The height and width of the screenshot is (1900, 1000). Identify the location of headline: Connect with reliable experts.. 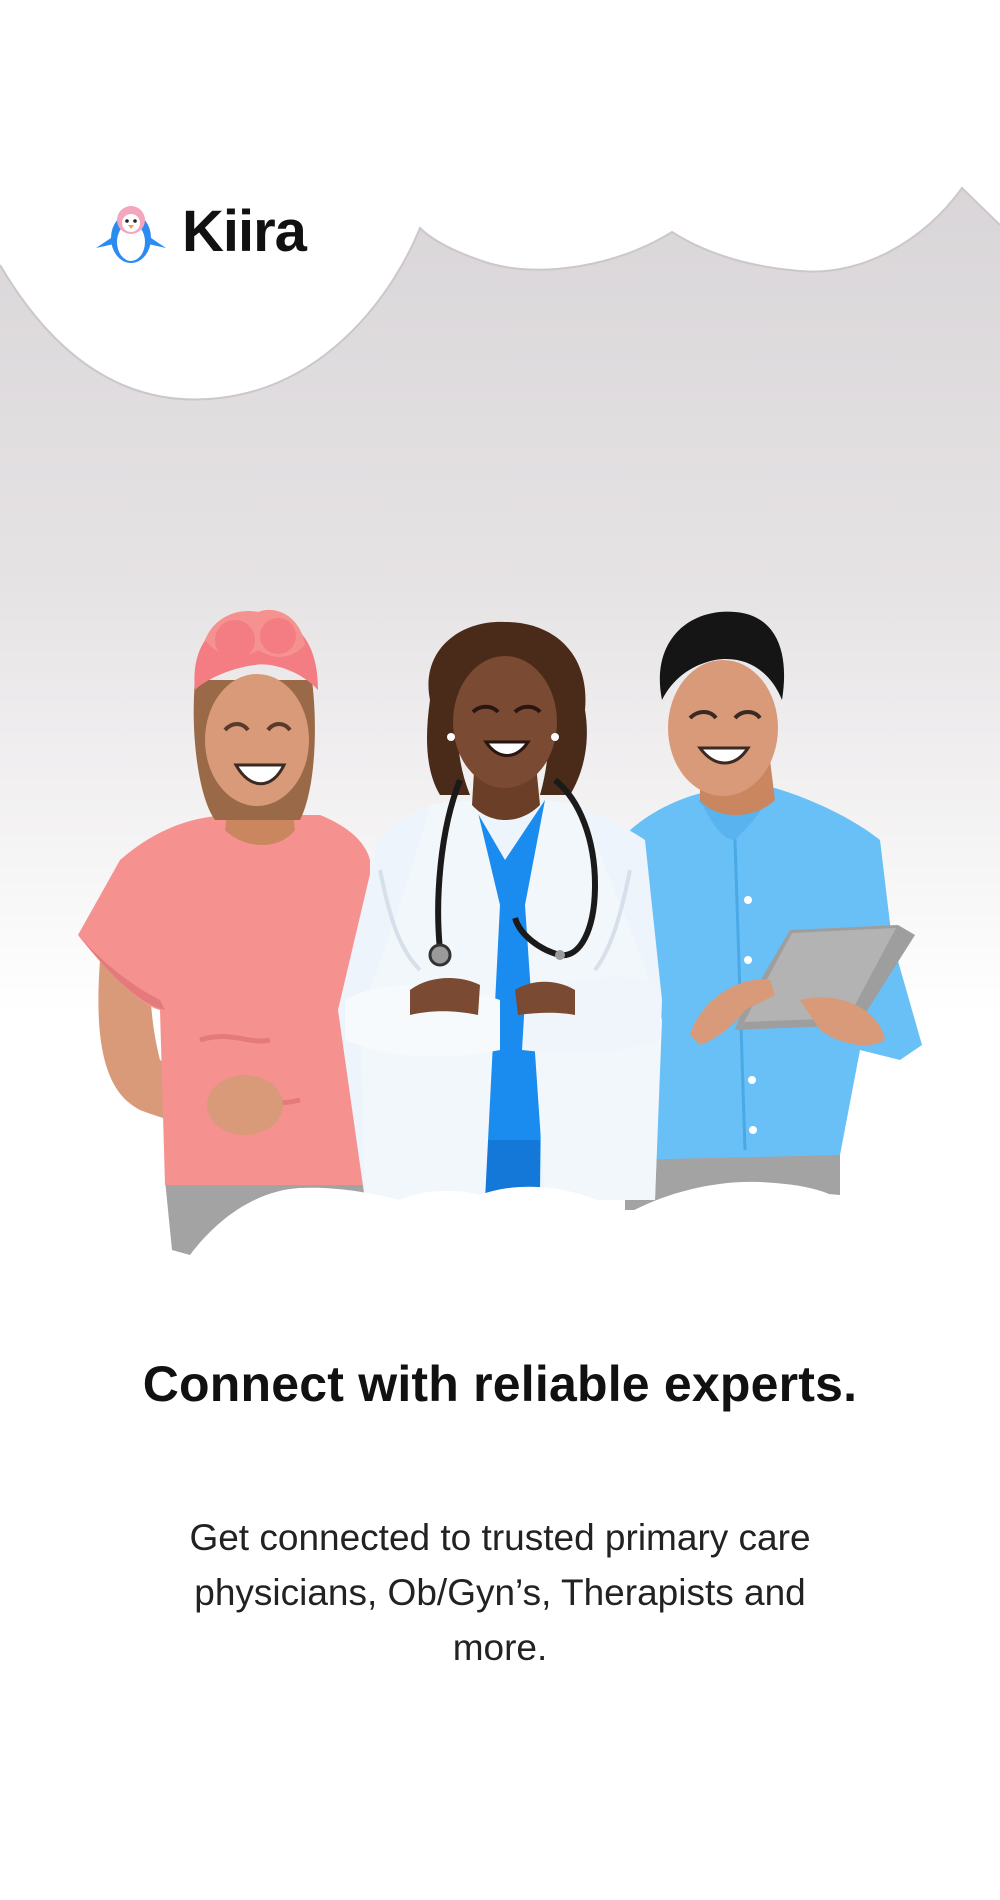
(500, 1384).